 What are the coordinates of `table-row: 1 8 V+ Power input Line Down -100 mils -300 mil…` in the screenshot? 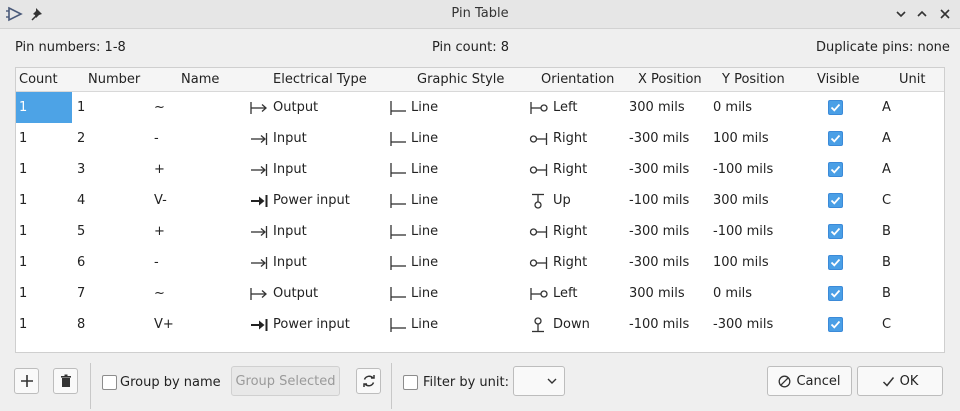 It's located at (480, 324).